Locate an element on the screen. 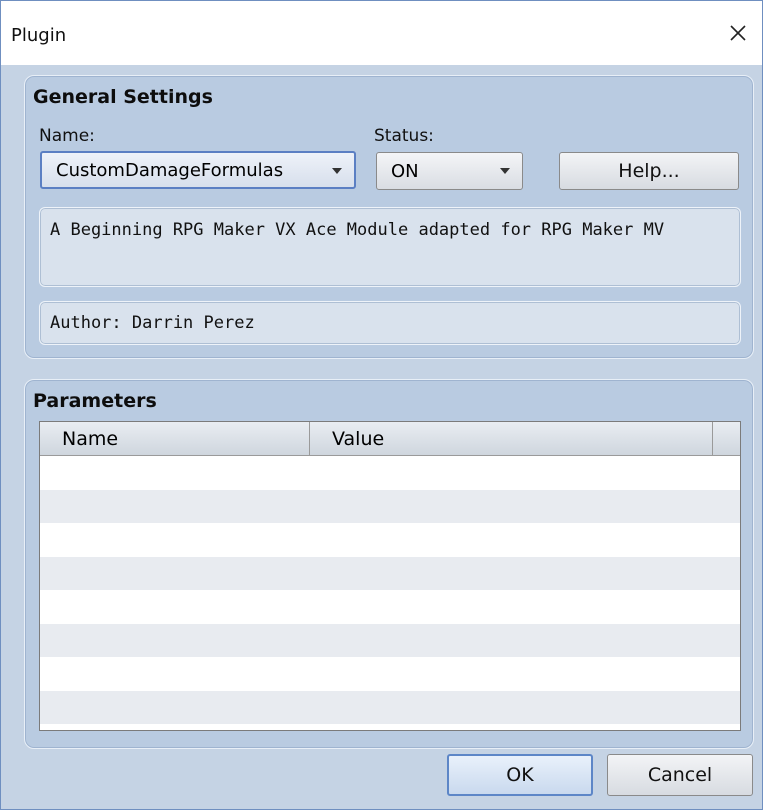 This screenshot has width=763, height=810. column-header-value: Value is located at coordinates (511, 438).